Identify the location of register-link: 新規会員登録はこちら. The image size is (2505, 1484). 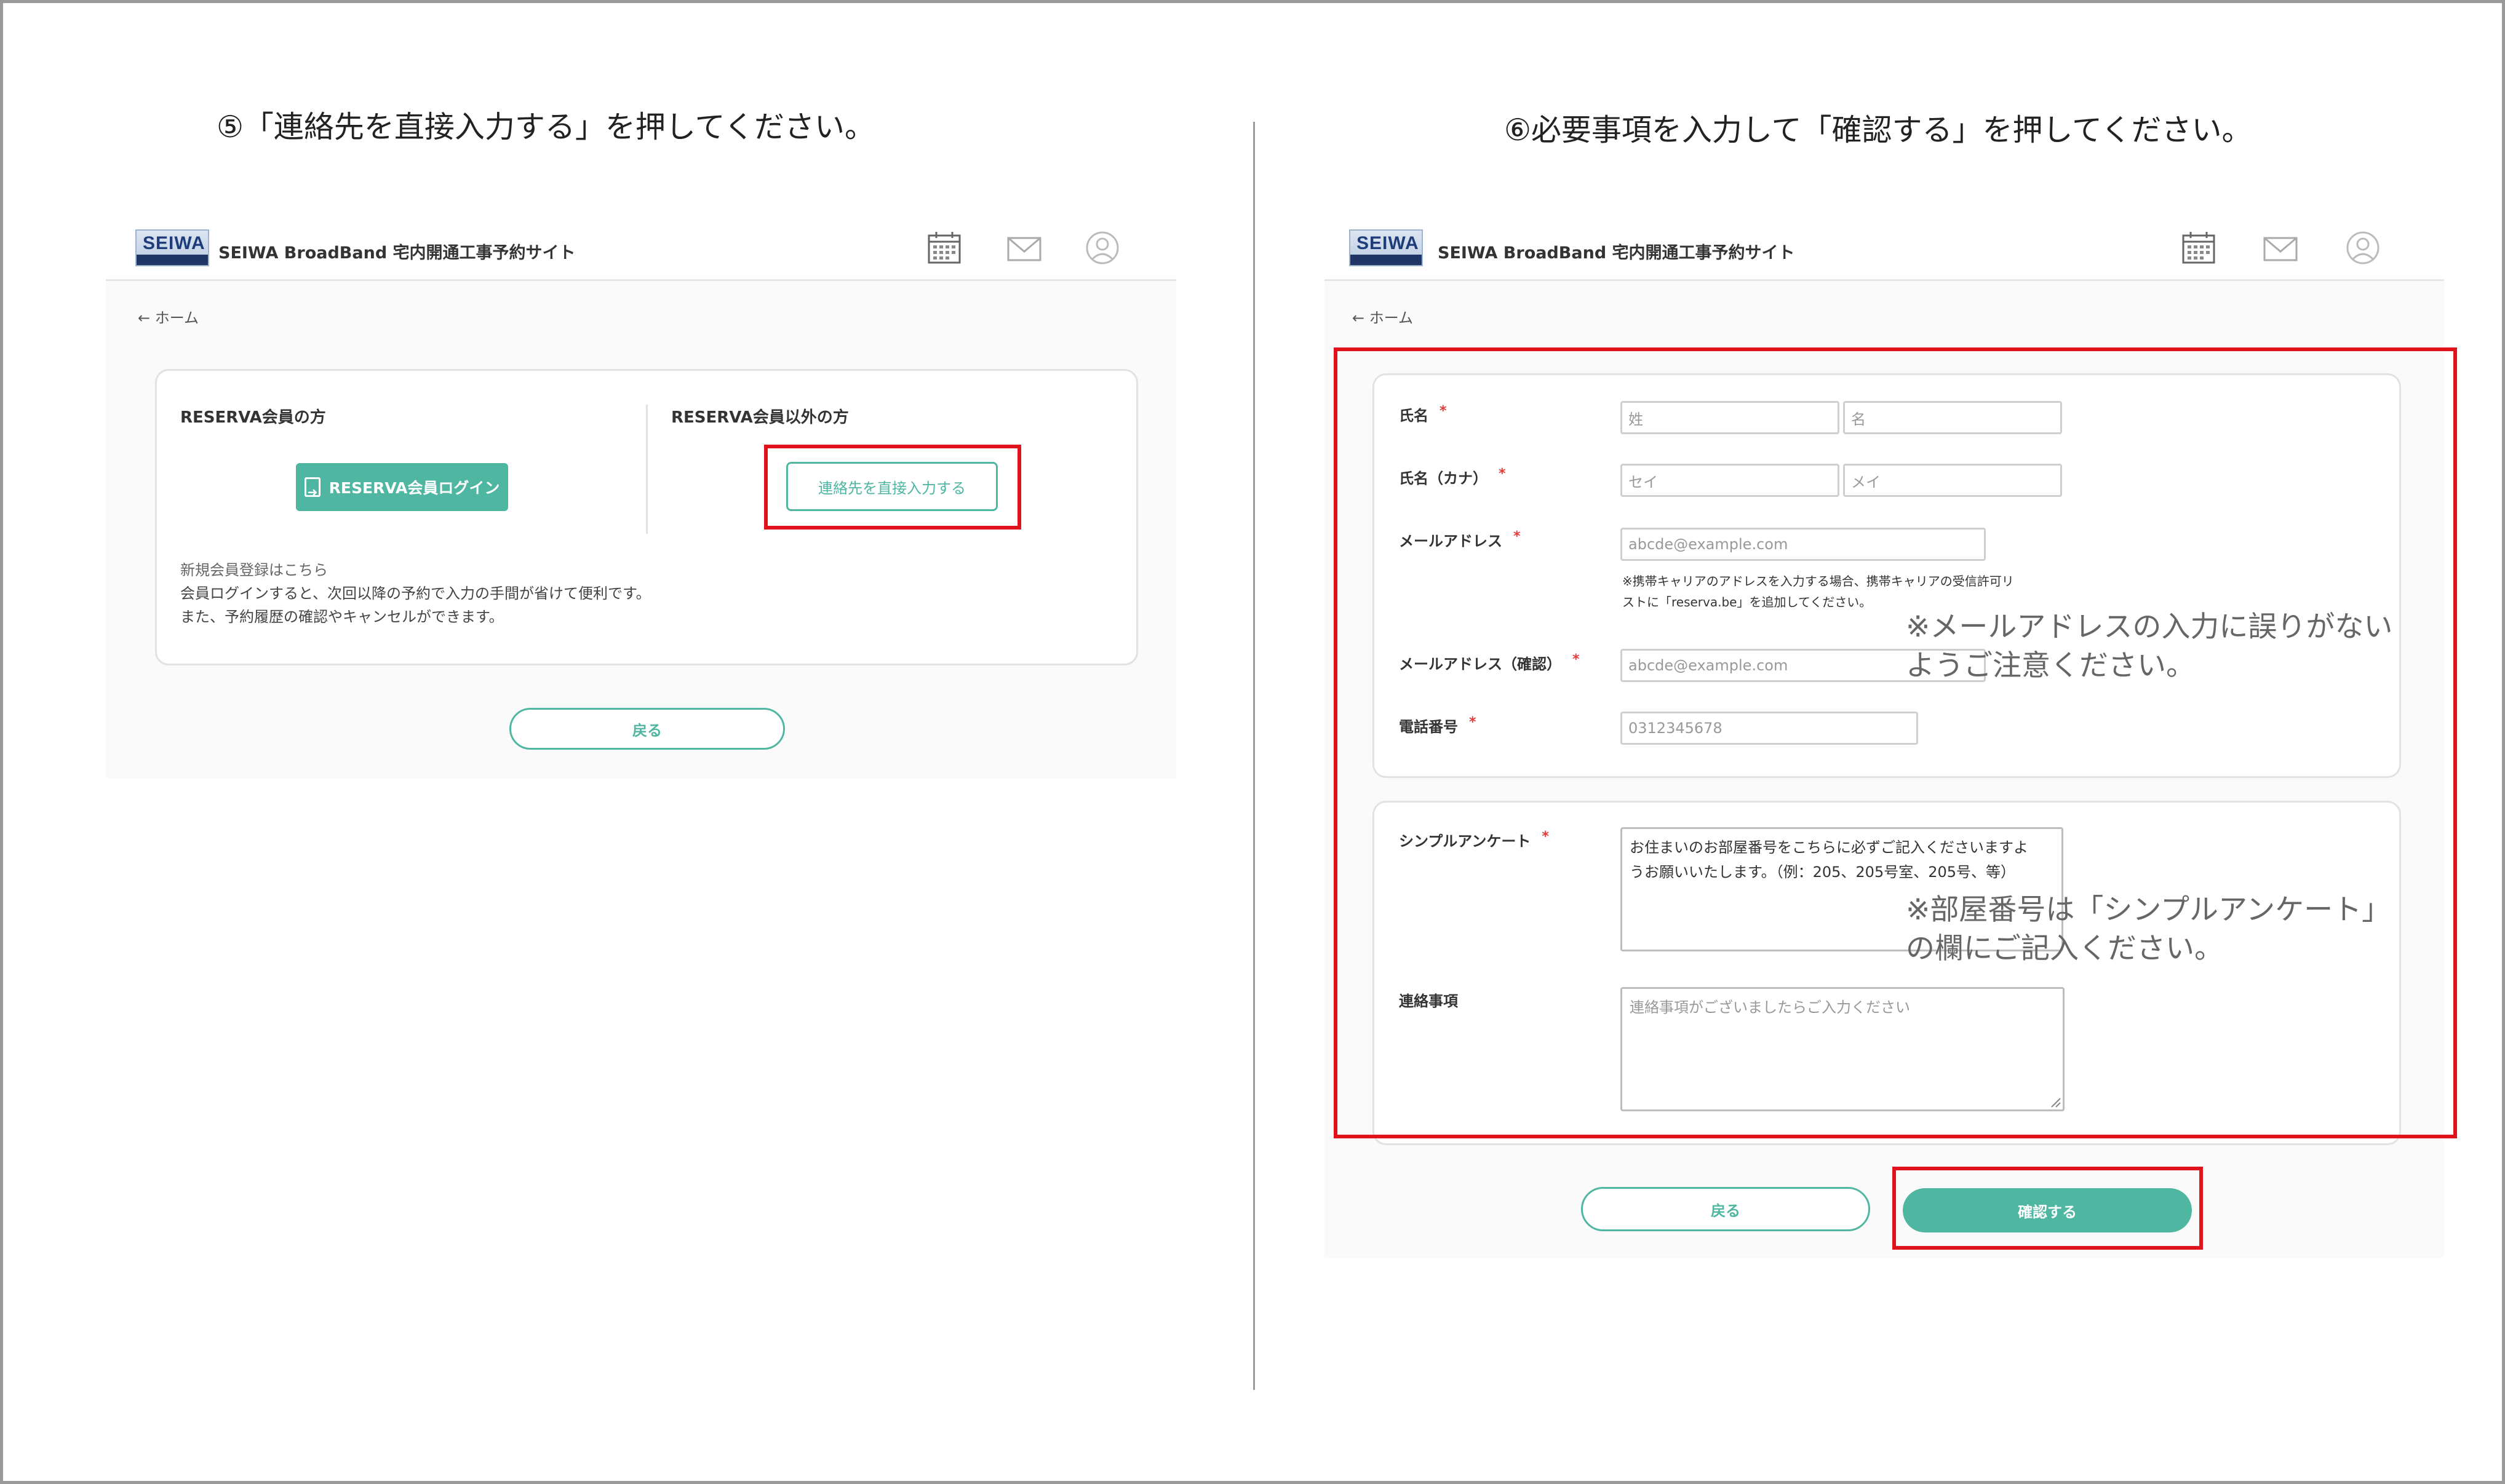
(254, 570).